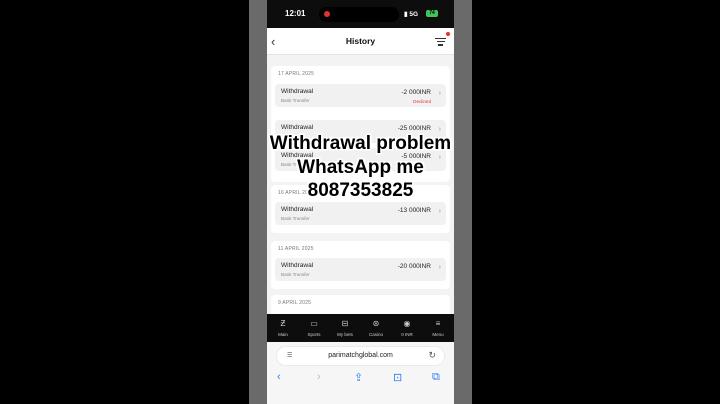  I want to click on tab-main: Ƶ Main, so click(283, 328).